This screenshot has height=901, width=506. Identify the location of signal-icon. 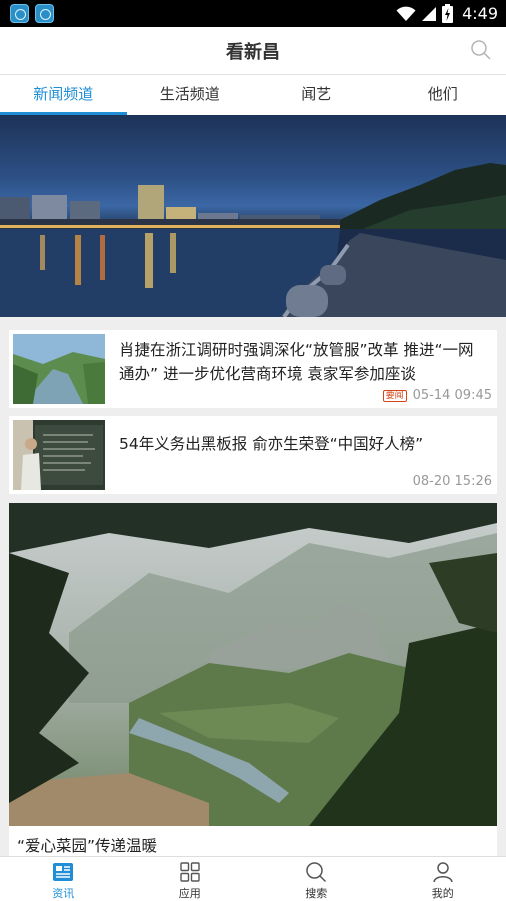
(429, 13).